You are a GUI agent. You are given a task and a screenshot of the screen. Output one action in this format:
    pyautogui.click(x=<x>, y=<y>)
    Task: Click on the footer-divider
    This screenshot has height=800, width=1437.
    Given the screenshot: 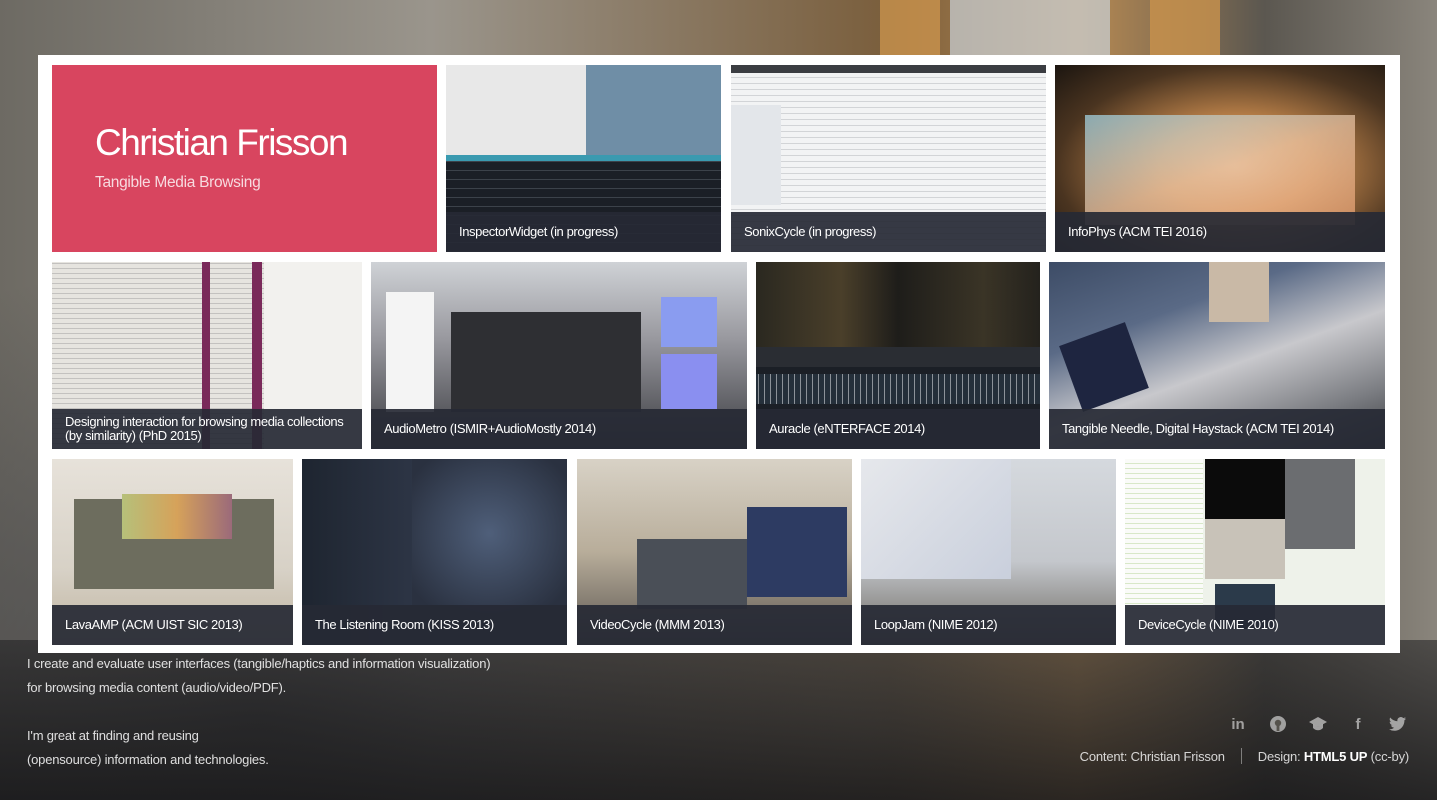 What is the action you would take?
    pyautogui.click(x=1241, y=756)
    